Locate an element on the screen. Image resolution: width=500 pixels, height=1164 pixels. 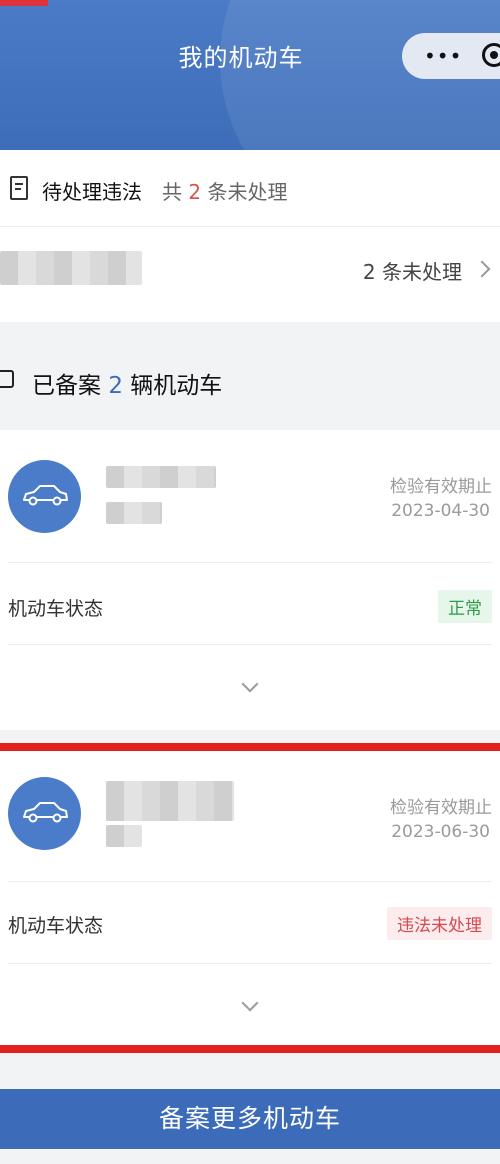
fleet-title-prefix: 已备案 is located at coordinates (66, 386).